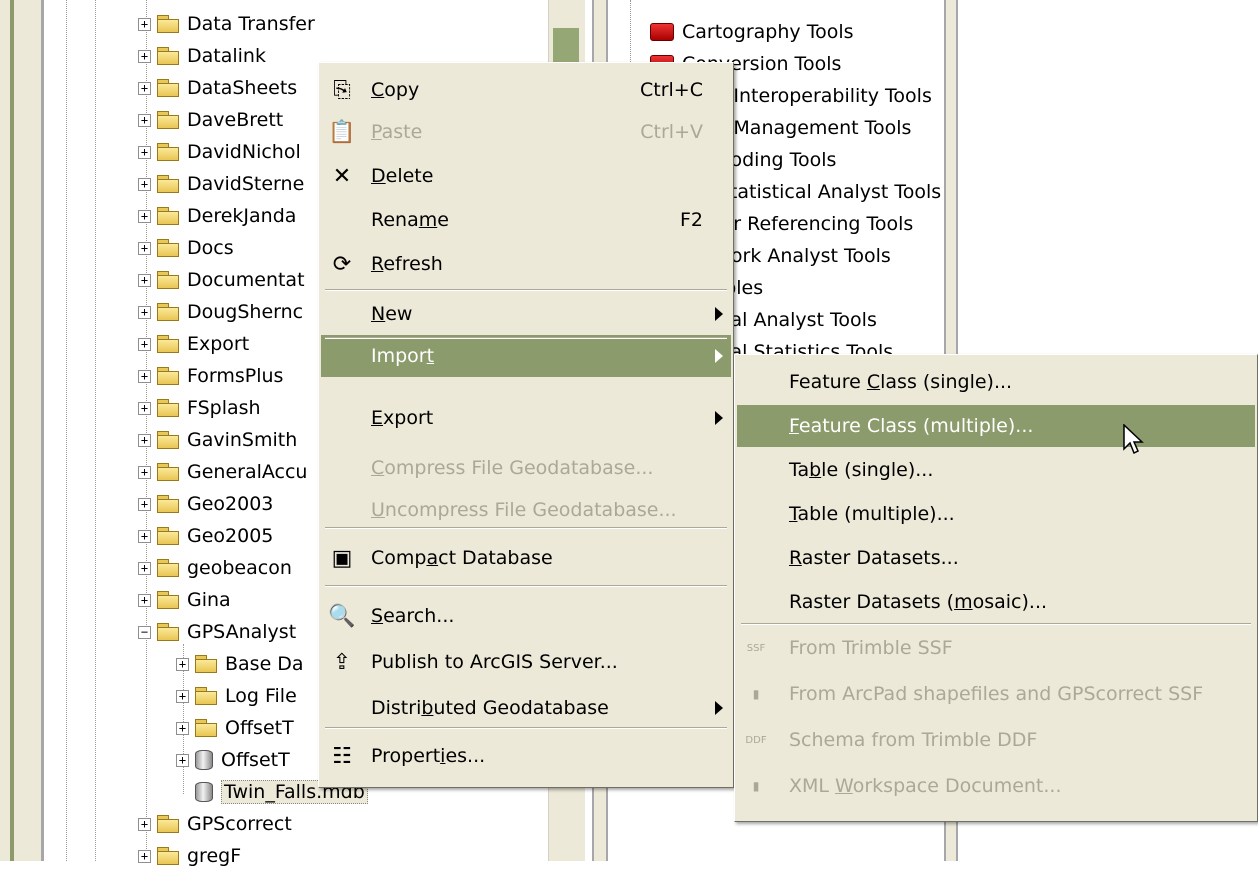 This screenshot has width=1258, height=872. What do you see at coordinates (217, 440) in the screenshot?
I see `tree-item: + GavinSmith` at bounding box center [217, 440].